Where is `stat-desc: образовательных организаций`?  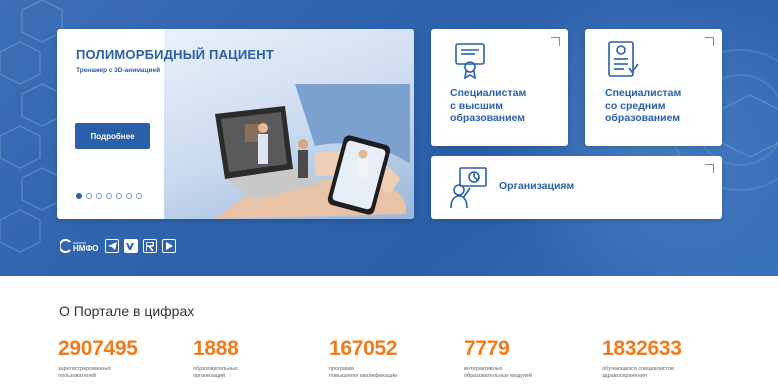 stat-desc: образовательных организаций is located at coordinates (215, 372).